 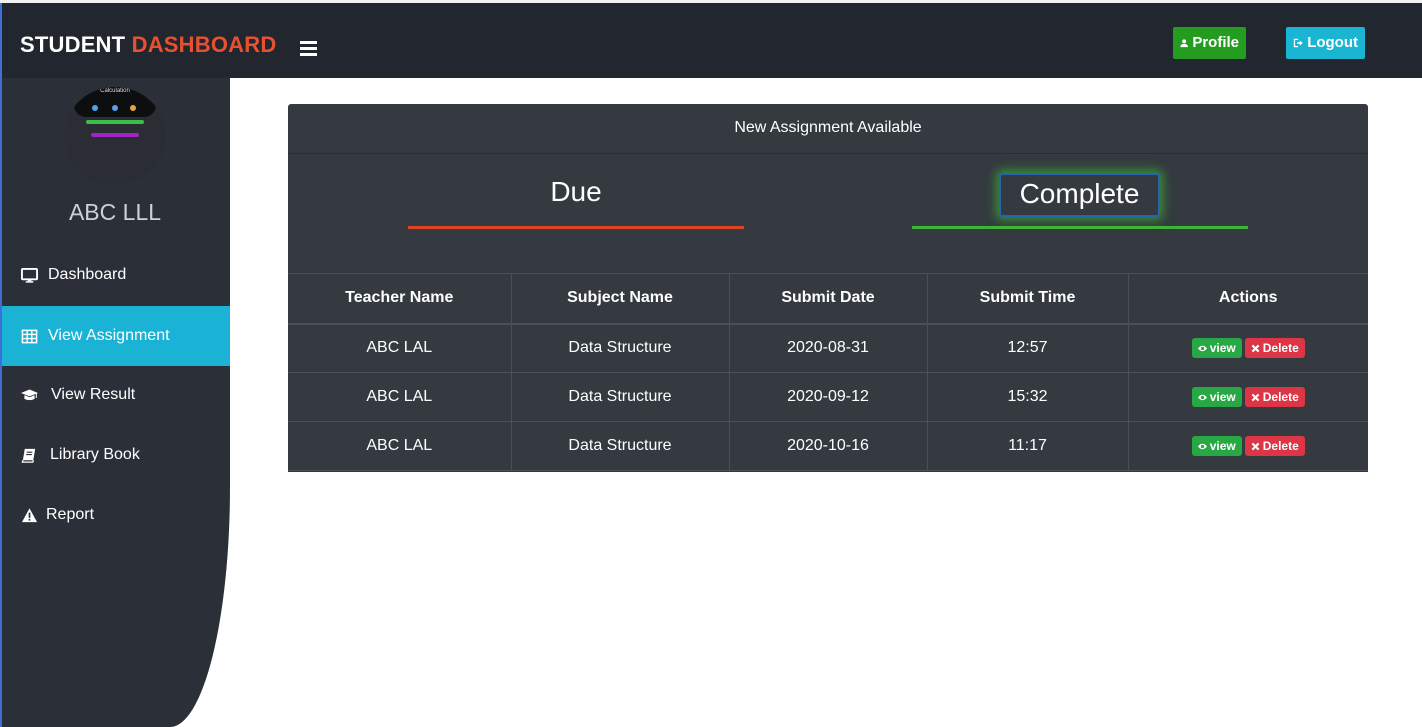 What do you see at coordinates (93, 394) in the screenshot?
I see `sidebar-item-label: View Result` at bounding box center [93, 394].